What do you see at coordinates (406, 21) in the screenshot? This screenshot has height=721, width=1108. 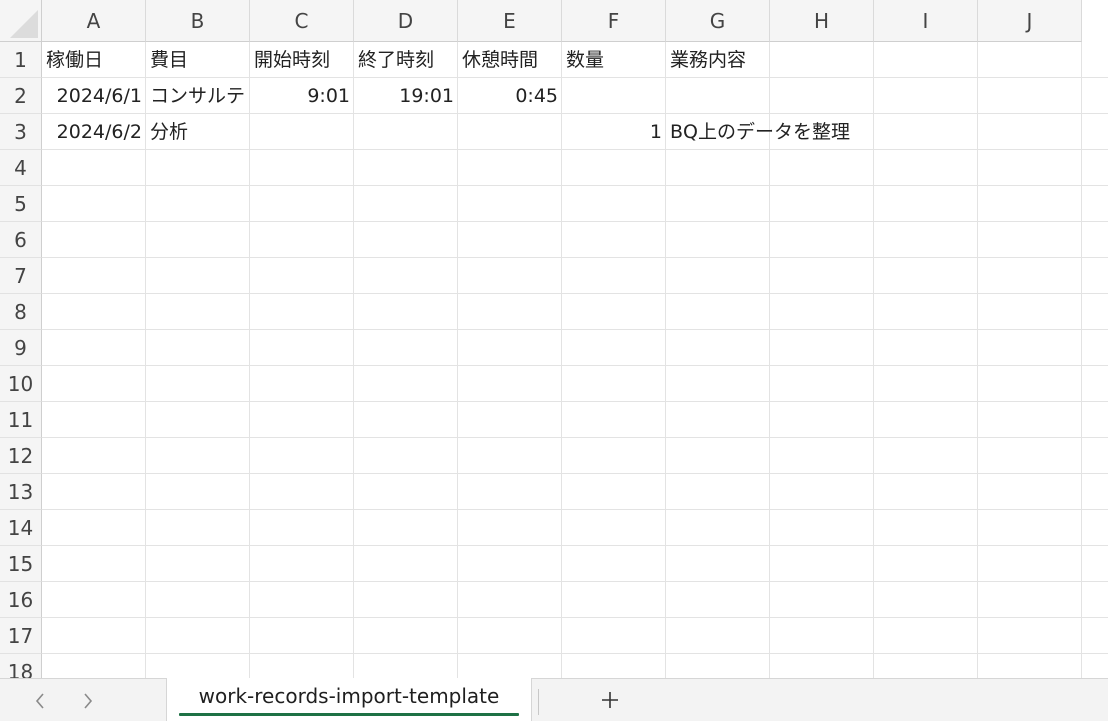 I see `column-header-d: D` at bounding box center [406, 21].